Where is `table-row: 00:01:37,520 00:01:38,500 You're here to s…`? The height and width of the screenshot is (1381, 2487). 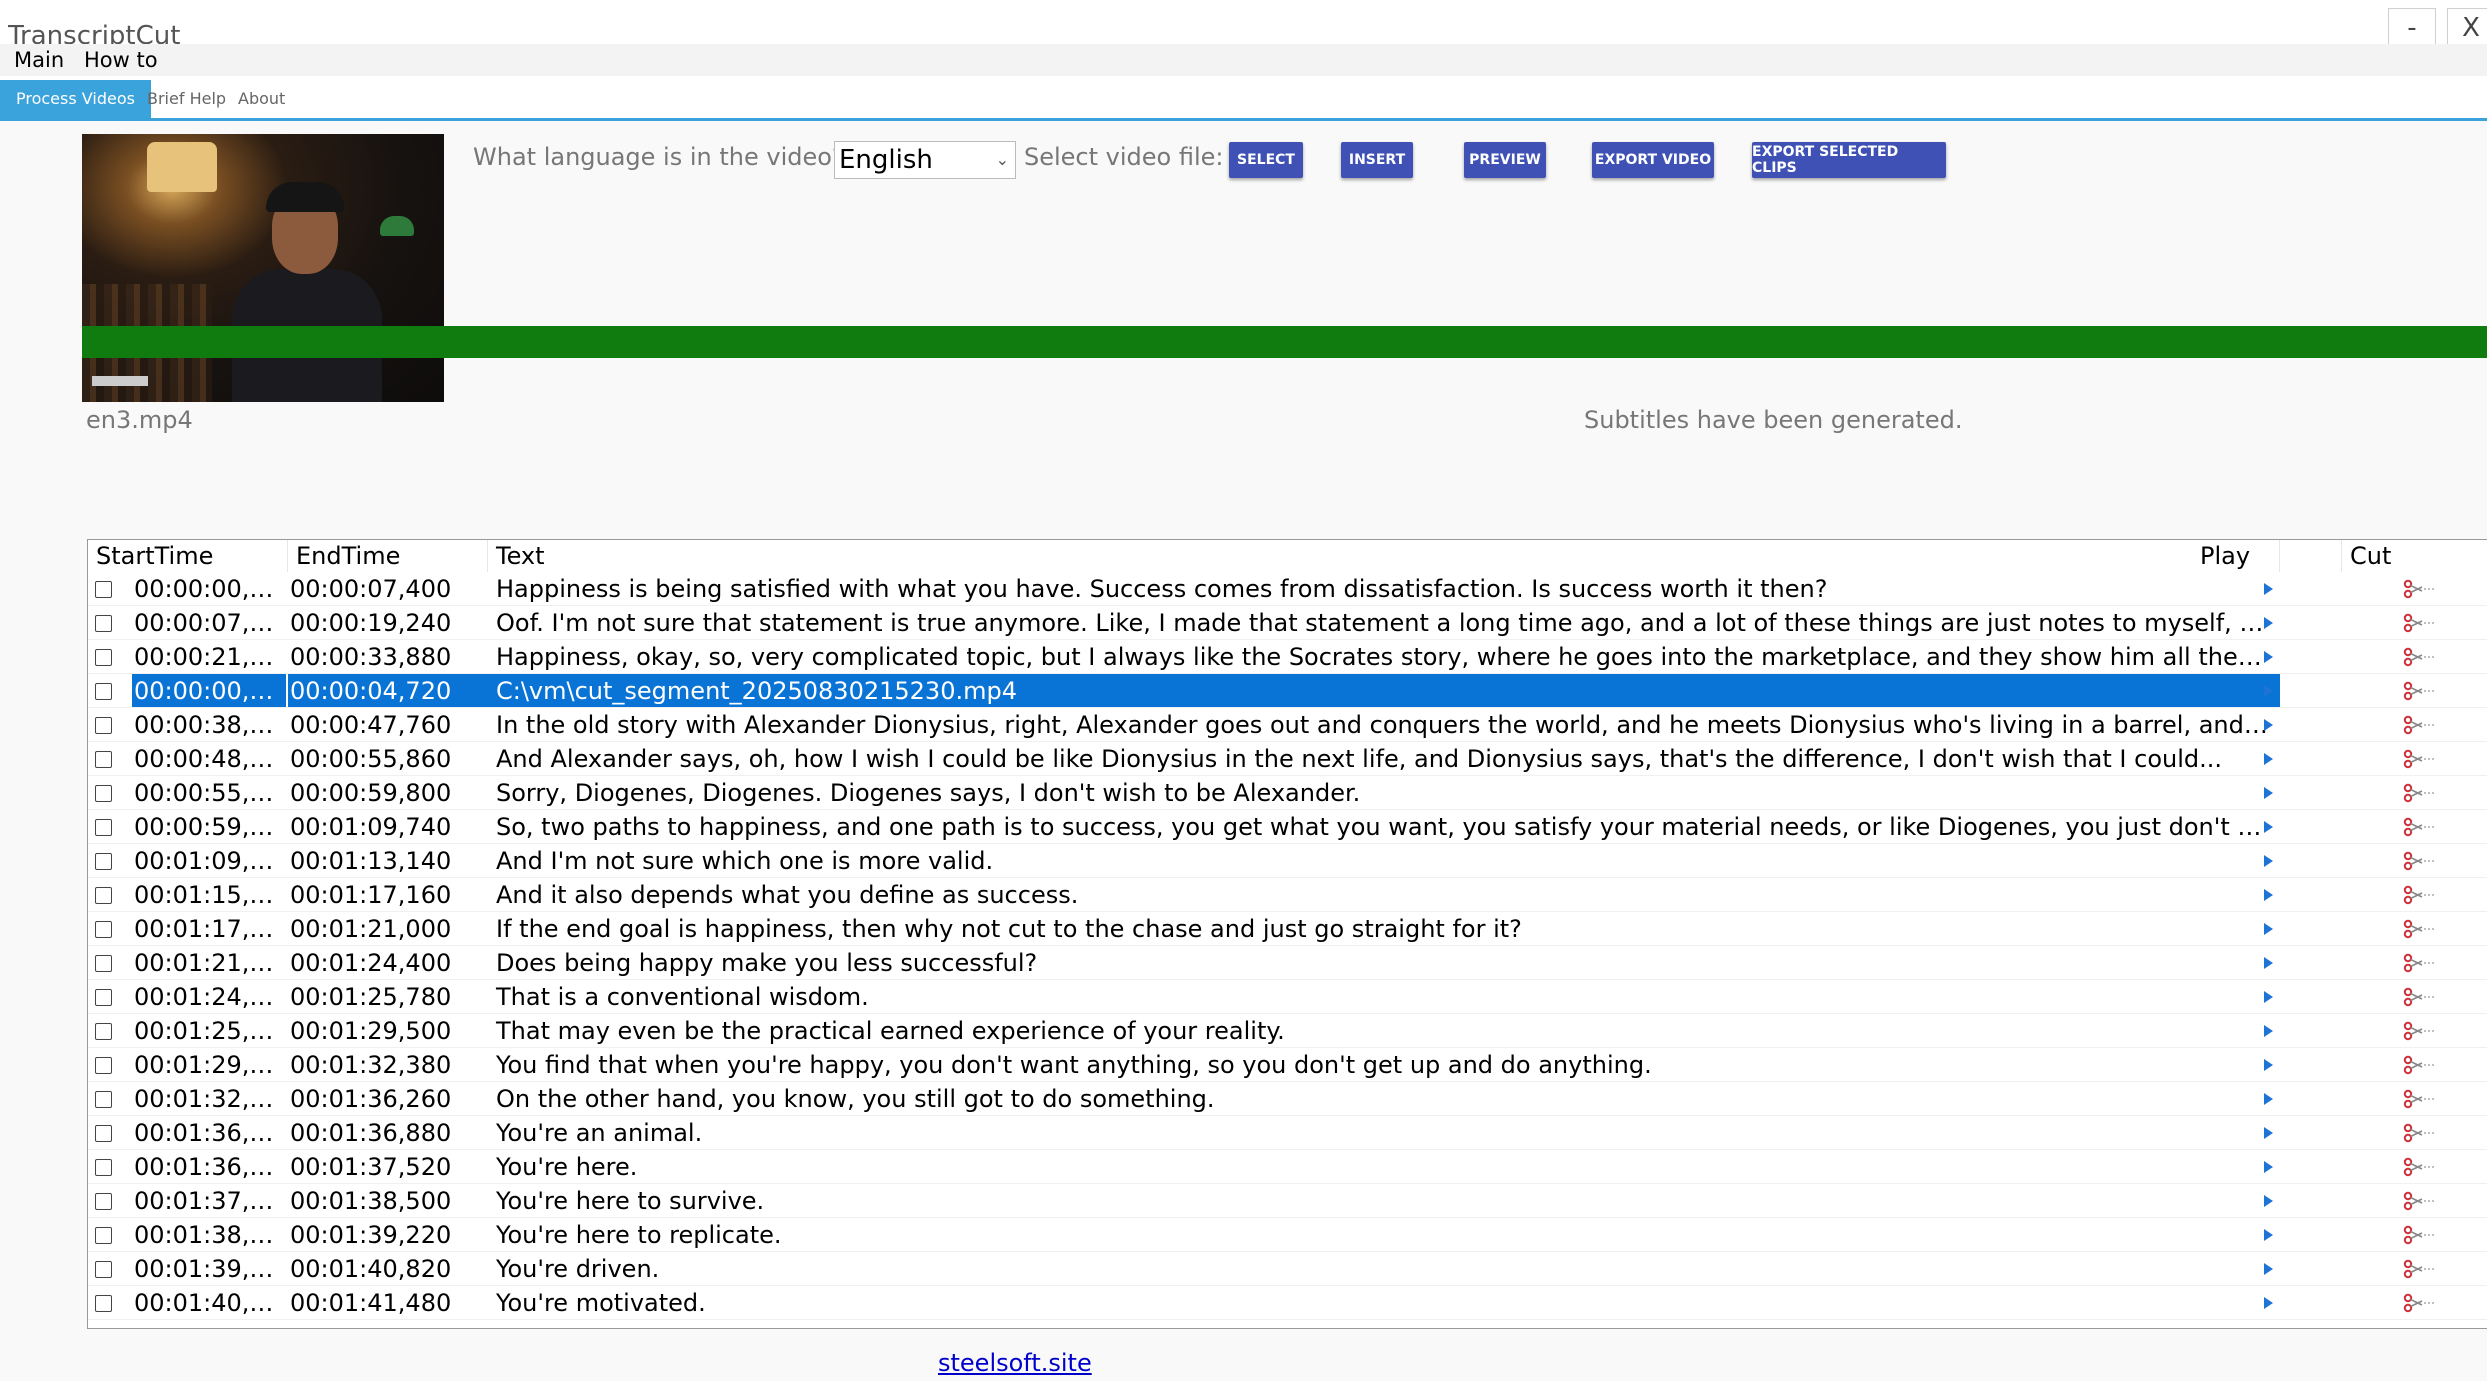 table-row: 00:01:37,520 00:01:38,500 You're here to s… is located at coordinates (1287, 1201).